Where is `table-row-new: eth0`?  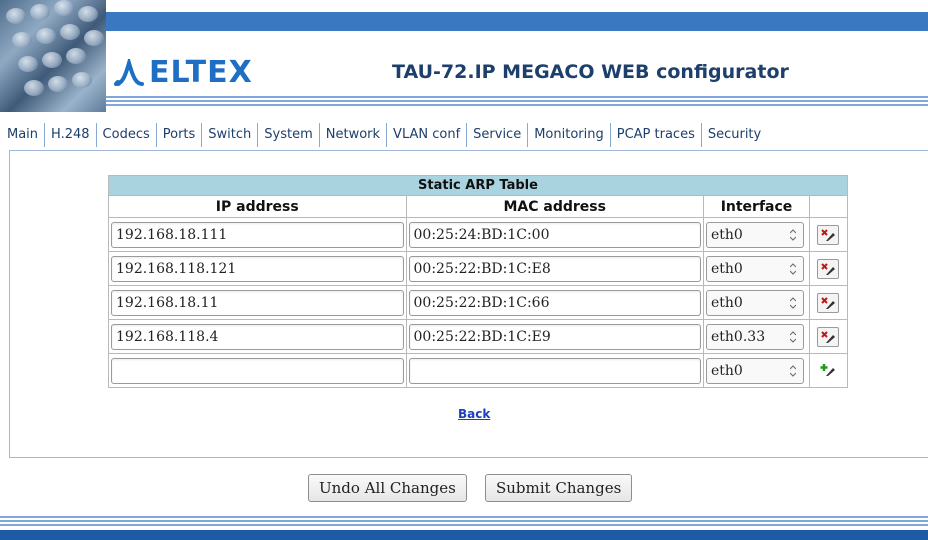 table-row-new: eth0 is located at coordinates (478, 370).